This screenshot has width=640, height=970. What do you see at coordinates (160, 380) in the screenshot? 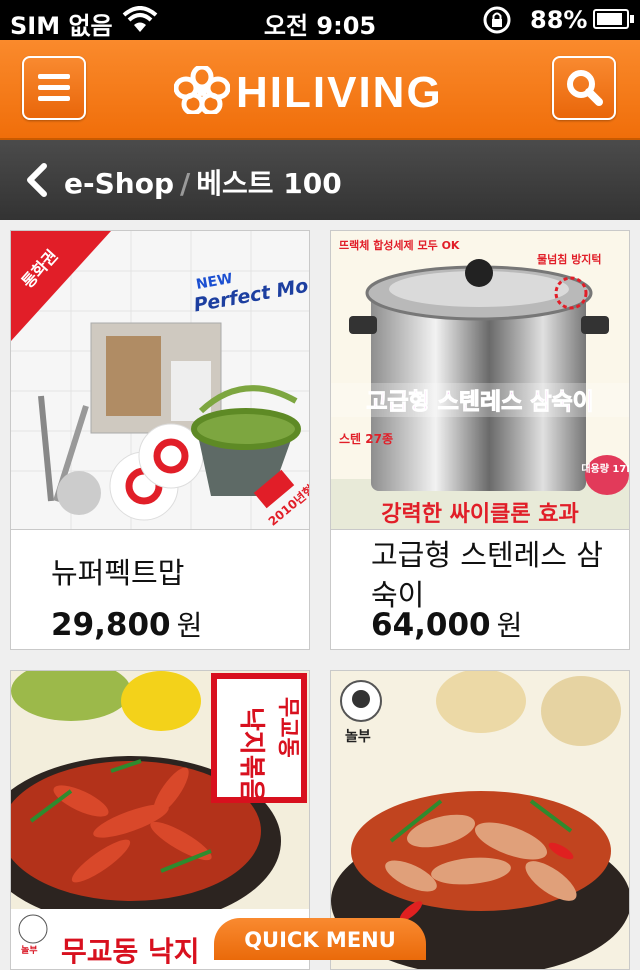
I see `product-image: 통화권 NEW Perfect Mop 2010년형` at bounding box center [160, 380].